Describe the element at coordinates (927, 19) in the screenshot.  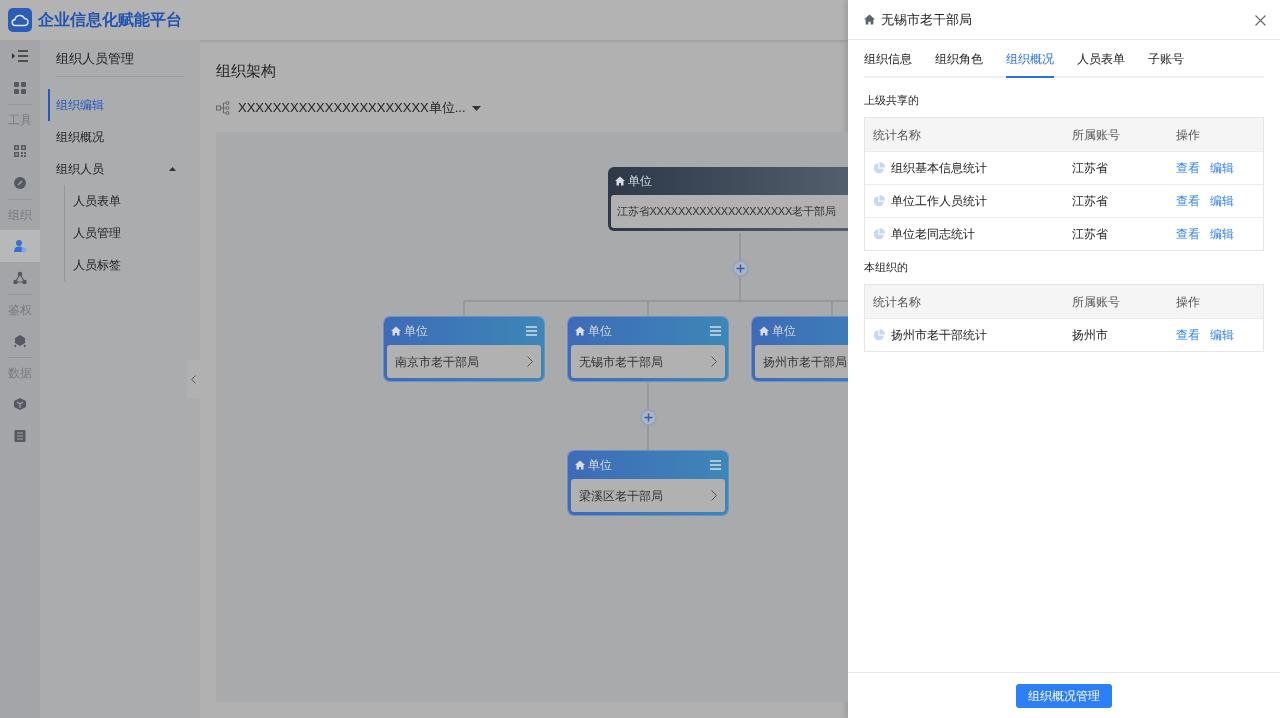
I see `drawer-title: 无锡市老干部局` at that location.